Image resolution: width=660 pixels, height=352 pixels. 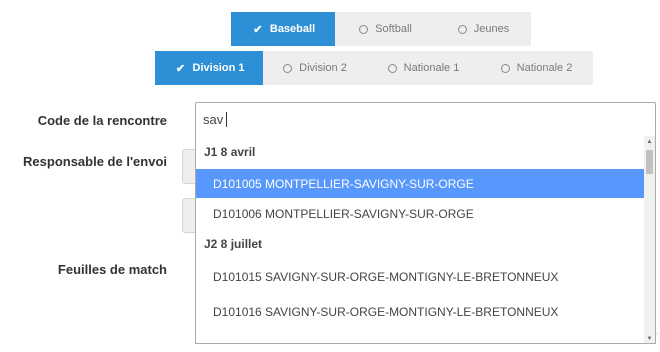 What do you see at coordinates (420, 183) in the screenshot?
I see `dropdown-option: D101005 MONTPELLIER-SAVIGNY-SUR-ORGE` at bounding box center [420, 183].